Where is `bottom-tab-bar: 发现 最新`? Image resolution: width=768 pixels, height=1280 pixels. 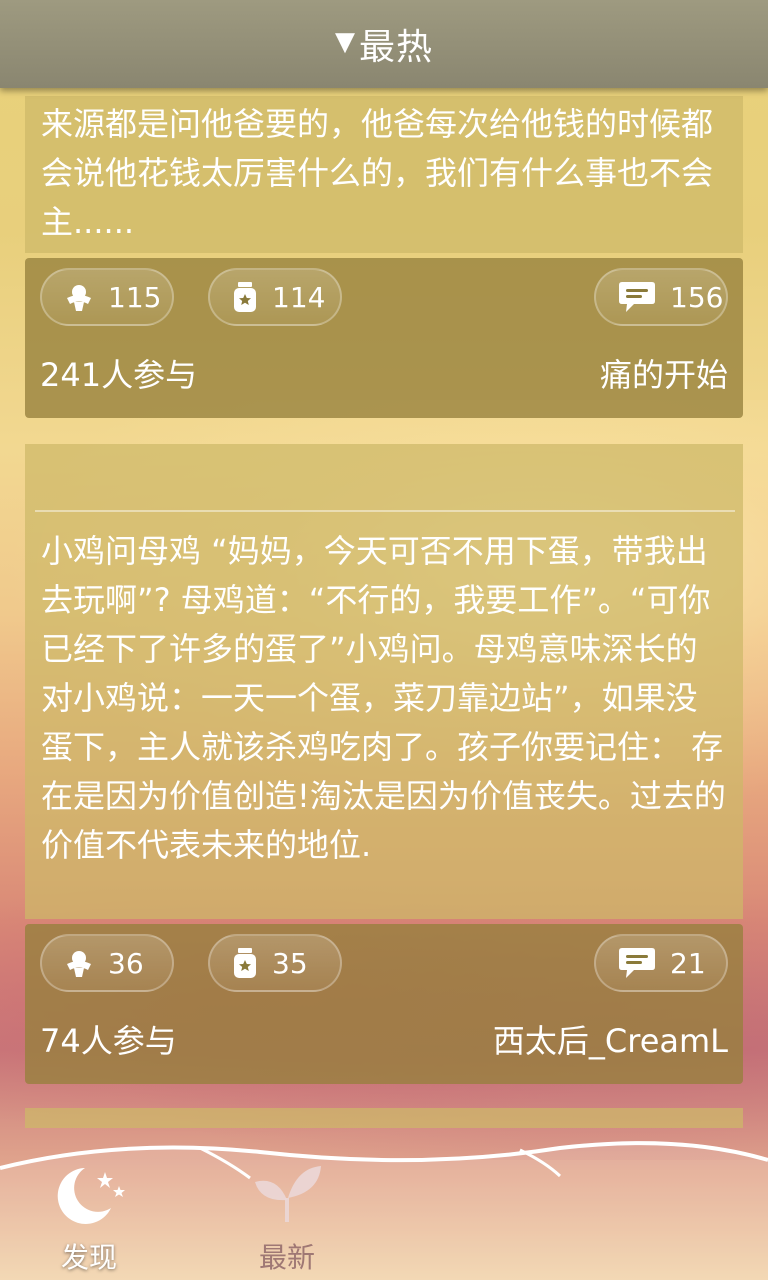 bottom-tab-bar: 发现 最新 is located at coordinates (384, 1204).